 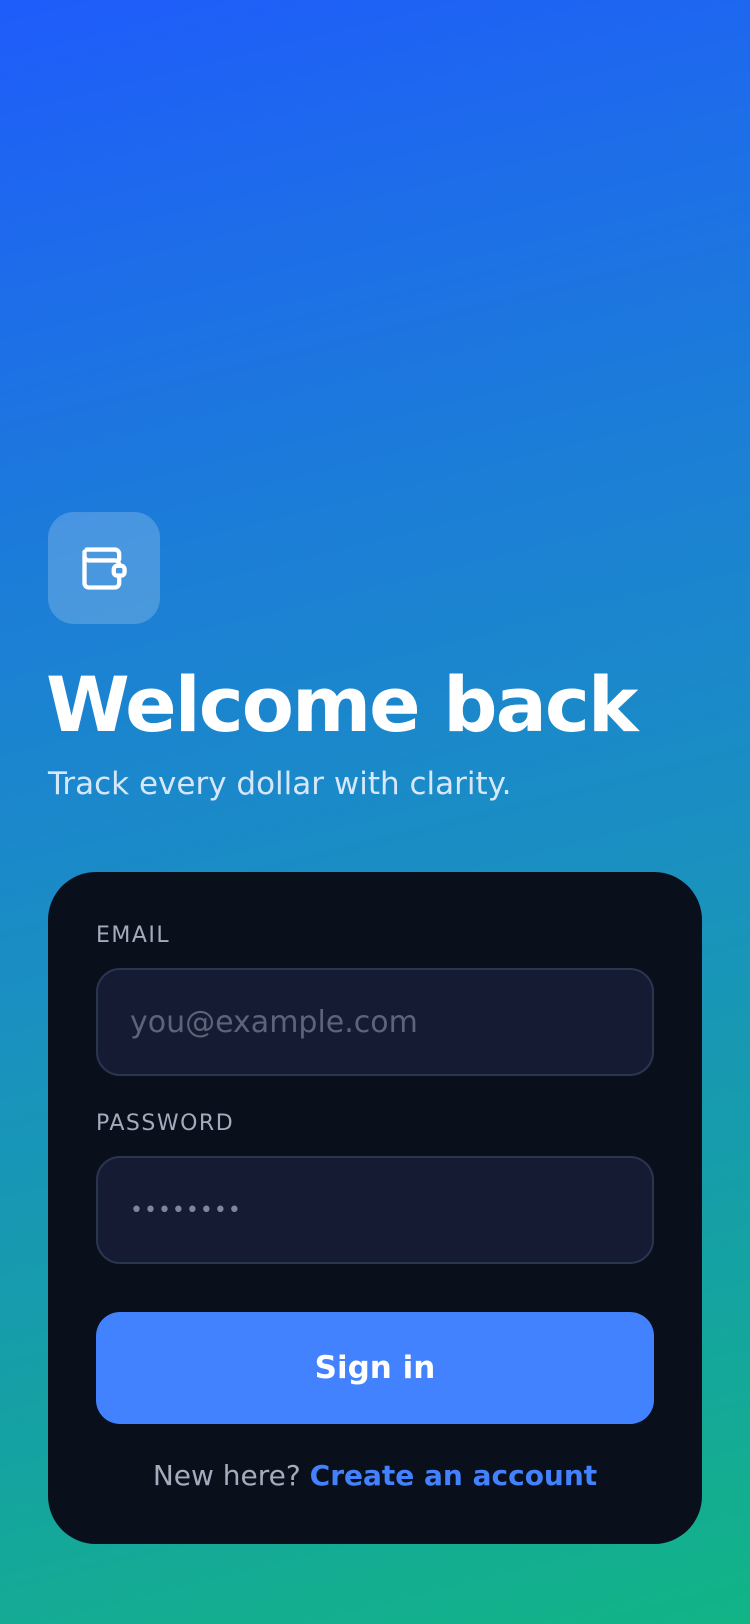 What do you see at coordinates (454, 1475) in the screenshot?
I see `create-account-link: Create an account` at bounding box center [454, 1475].